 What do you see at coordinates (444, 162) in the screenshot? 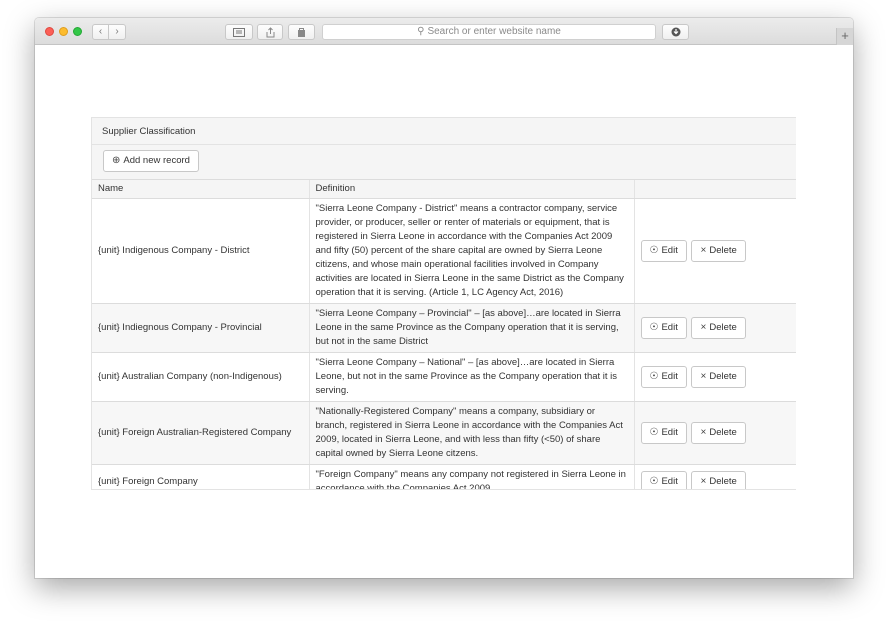
I see `panel-actions: ⊕ Add new record` at bounding box center [444, 162].